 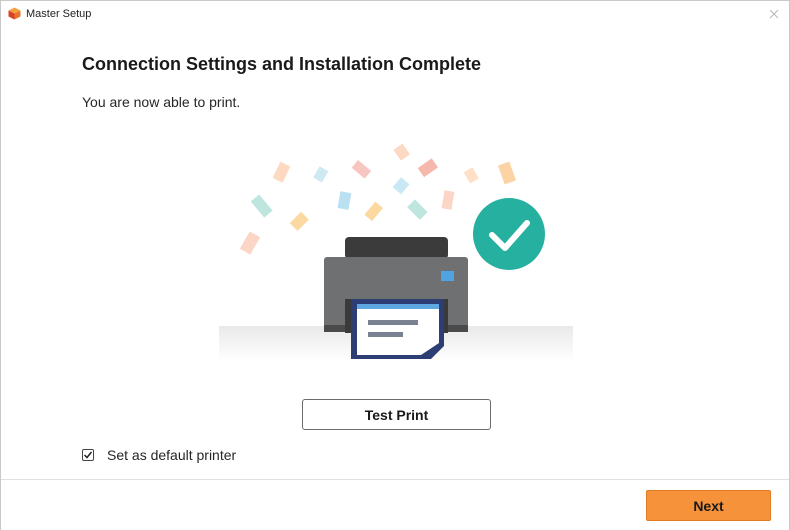 I want to click on default-printer-checkbox, so click(x=88, y=455).